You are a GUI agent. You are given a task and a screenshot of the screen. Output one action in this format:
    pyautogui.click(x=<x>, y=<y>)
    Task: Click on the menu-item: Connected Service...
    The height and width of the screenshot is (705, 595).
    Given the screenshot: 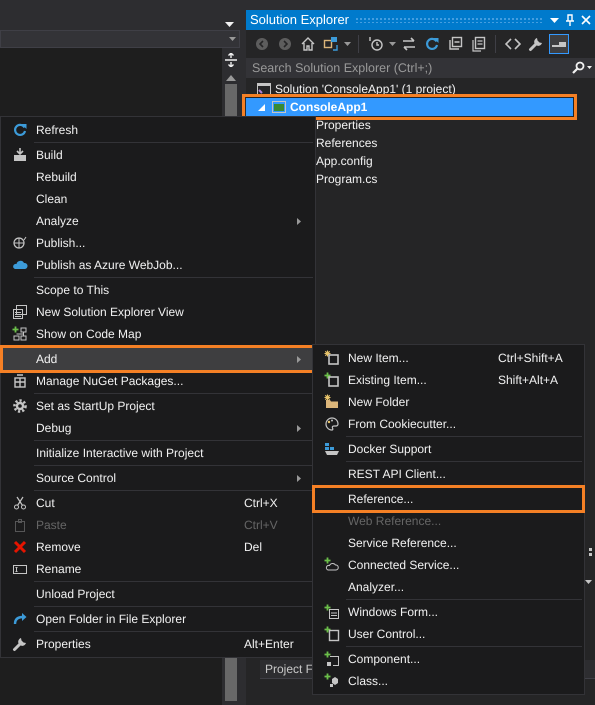 What is the action you would take?
    pyautogui.click(x=448, y=565)
    